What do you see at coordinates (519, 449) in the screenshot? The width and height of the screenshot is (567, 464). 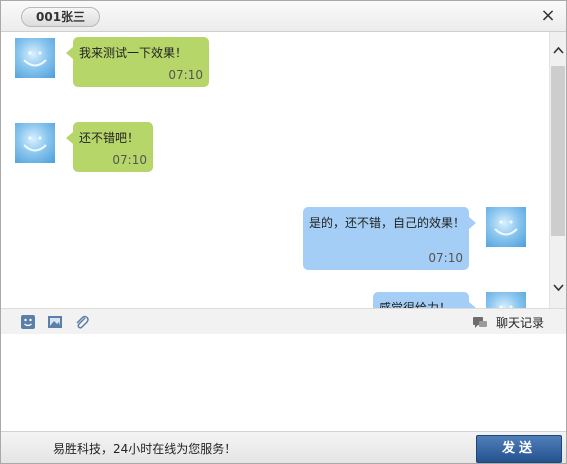 I see `send-button: 发送` at bounding box center [519, 449].